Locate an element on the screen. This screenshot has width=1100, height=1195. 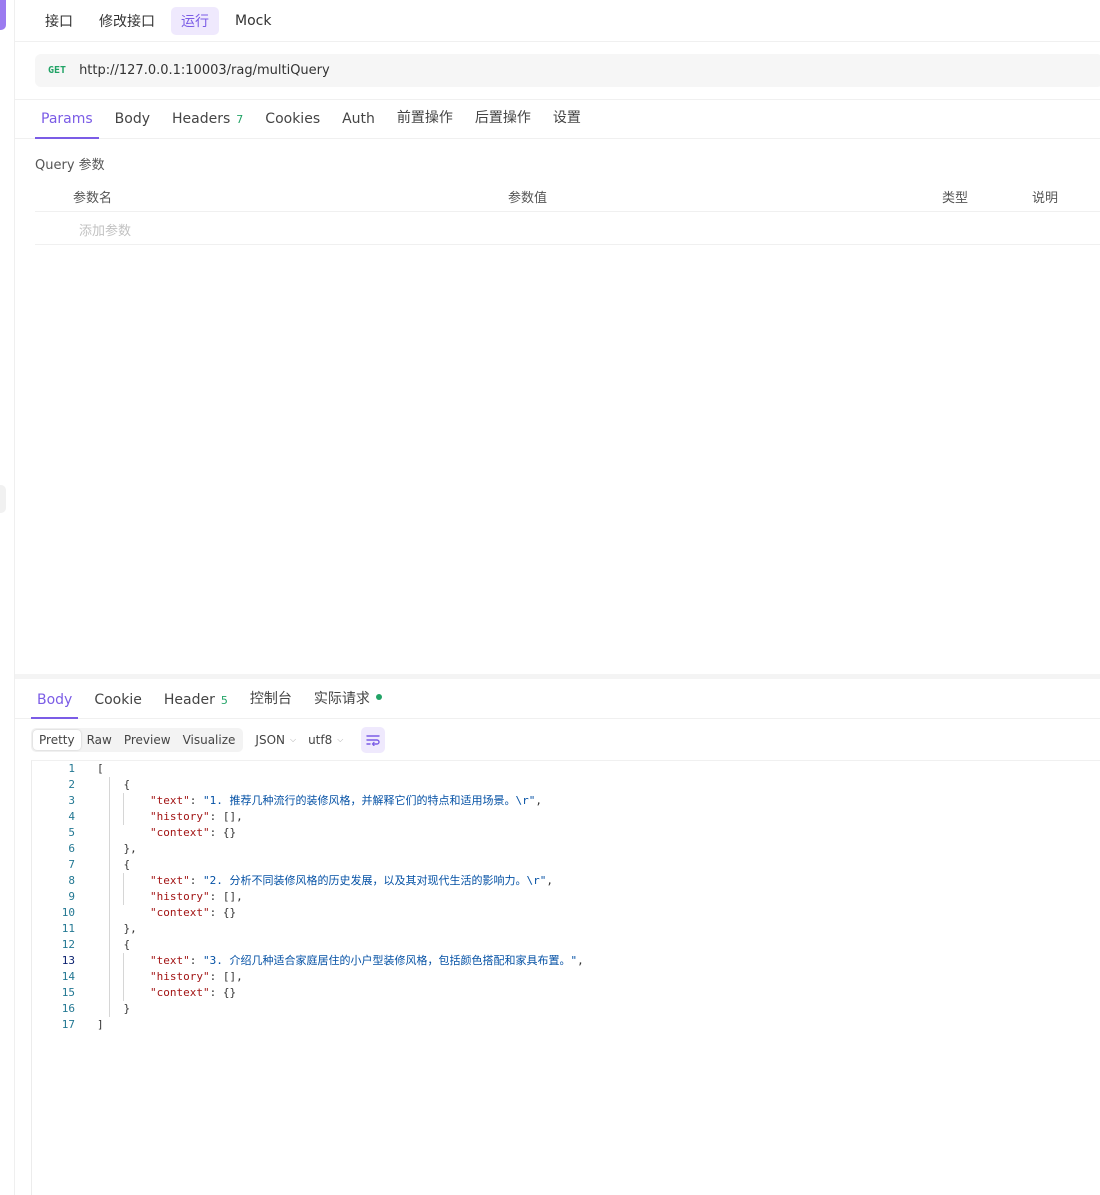
tab-response-cookie-label: Cookie is located at coordinates (118, 700).